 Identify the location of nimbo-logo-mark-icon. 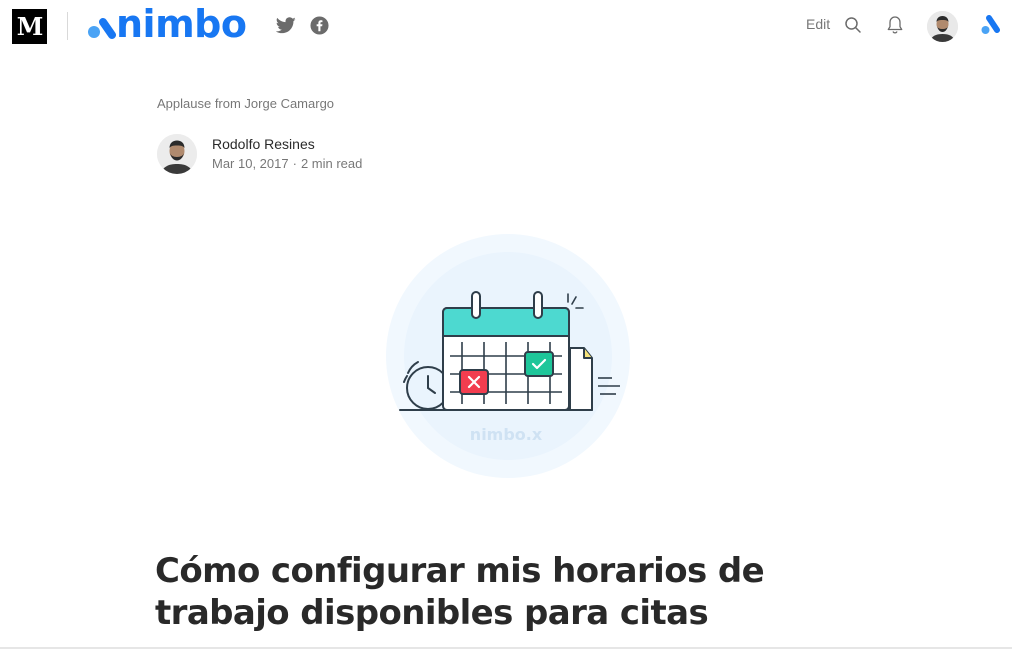
(102, 24).